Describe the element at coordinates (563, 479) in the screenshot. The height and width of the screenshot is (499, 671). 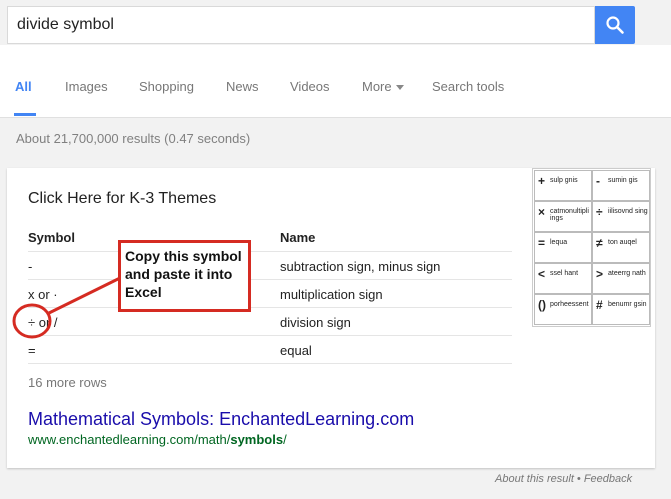
I see `about-result-feedback: About this result • Feedback` at that location.